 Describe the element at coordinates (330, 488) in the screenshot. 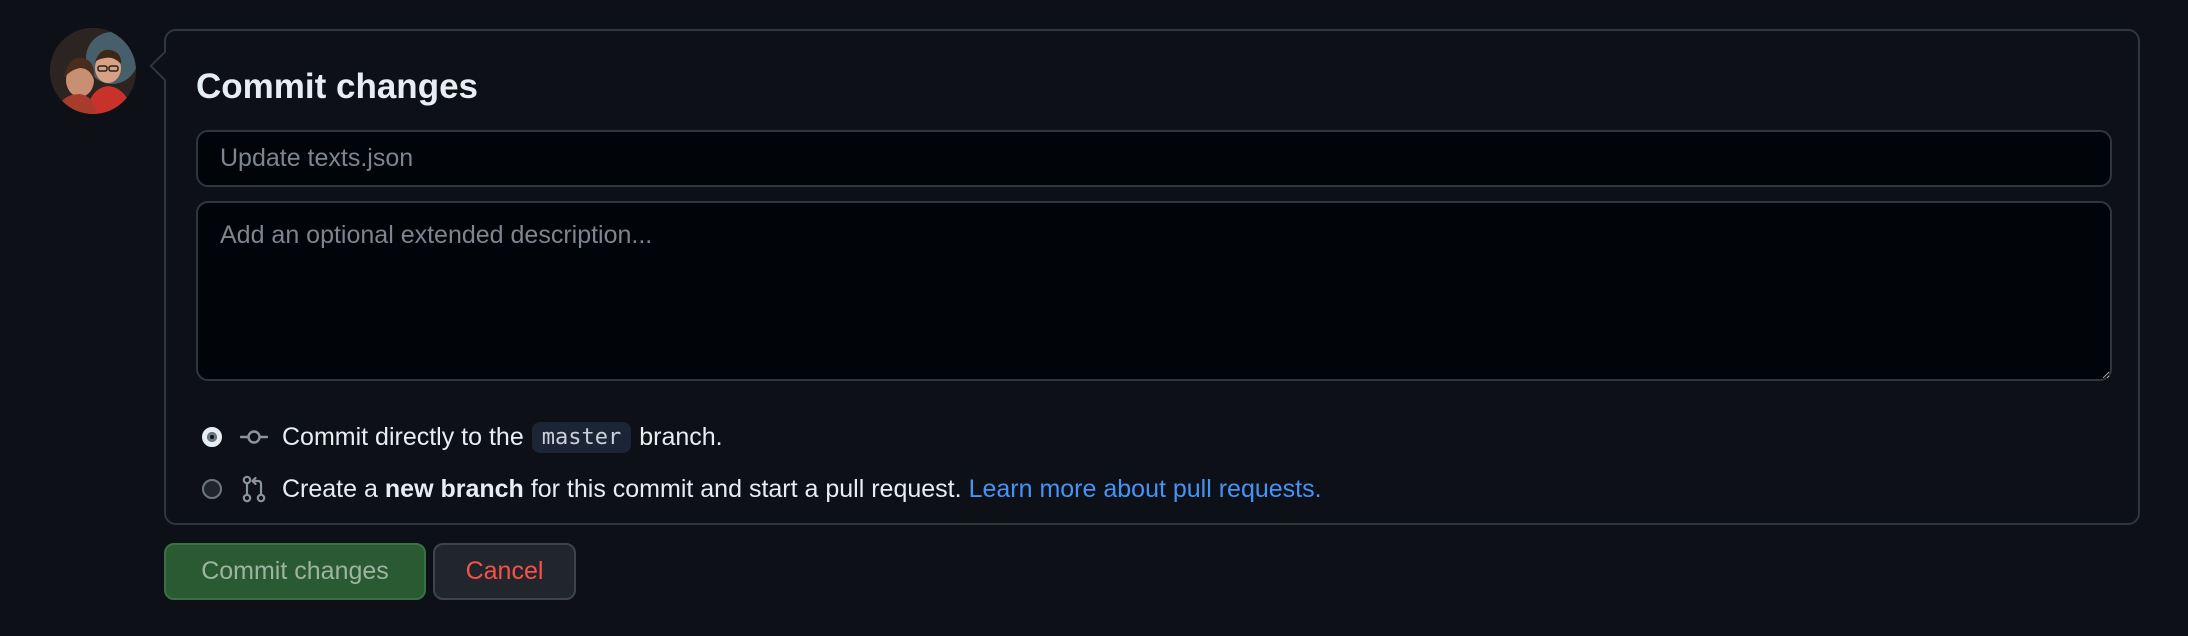

I see `new-branch-text-prefix: Create a` at that location.